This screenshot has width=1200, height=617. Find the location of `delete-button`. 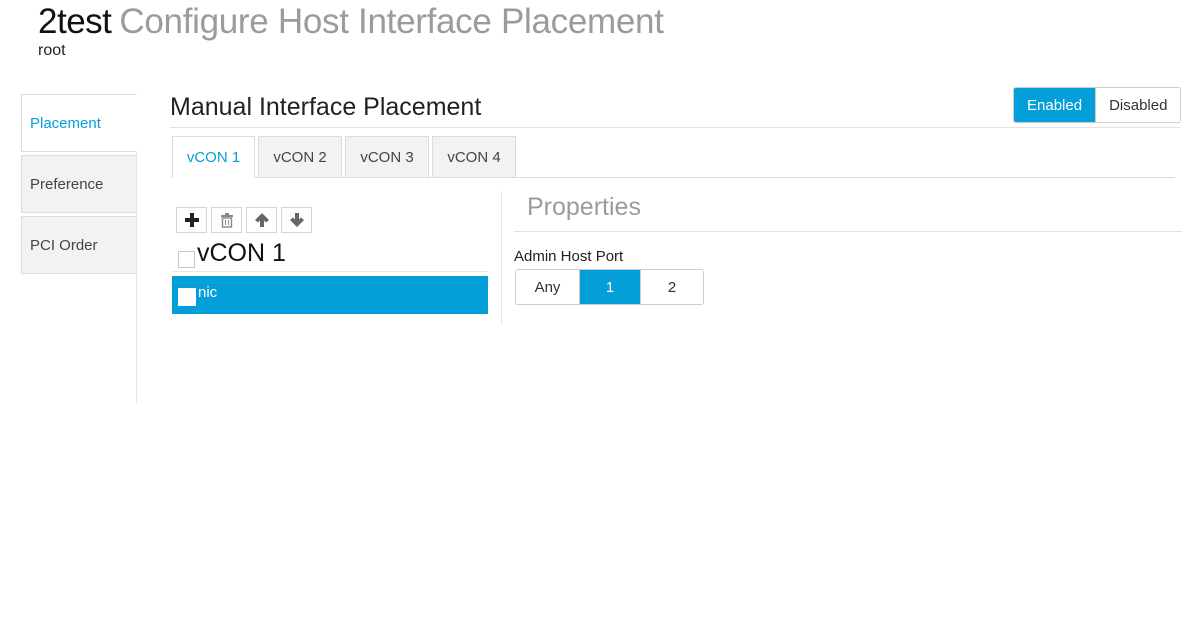

delete-button is located at coordinates (226, 220).